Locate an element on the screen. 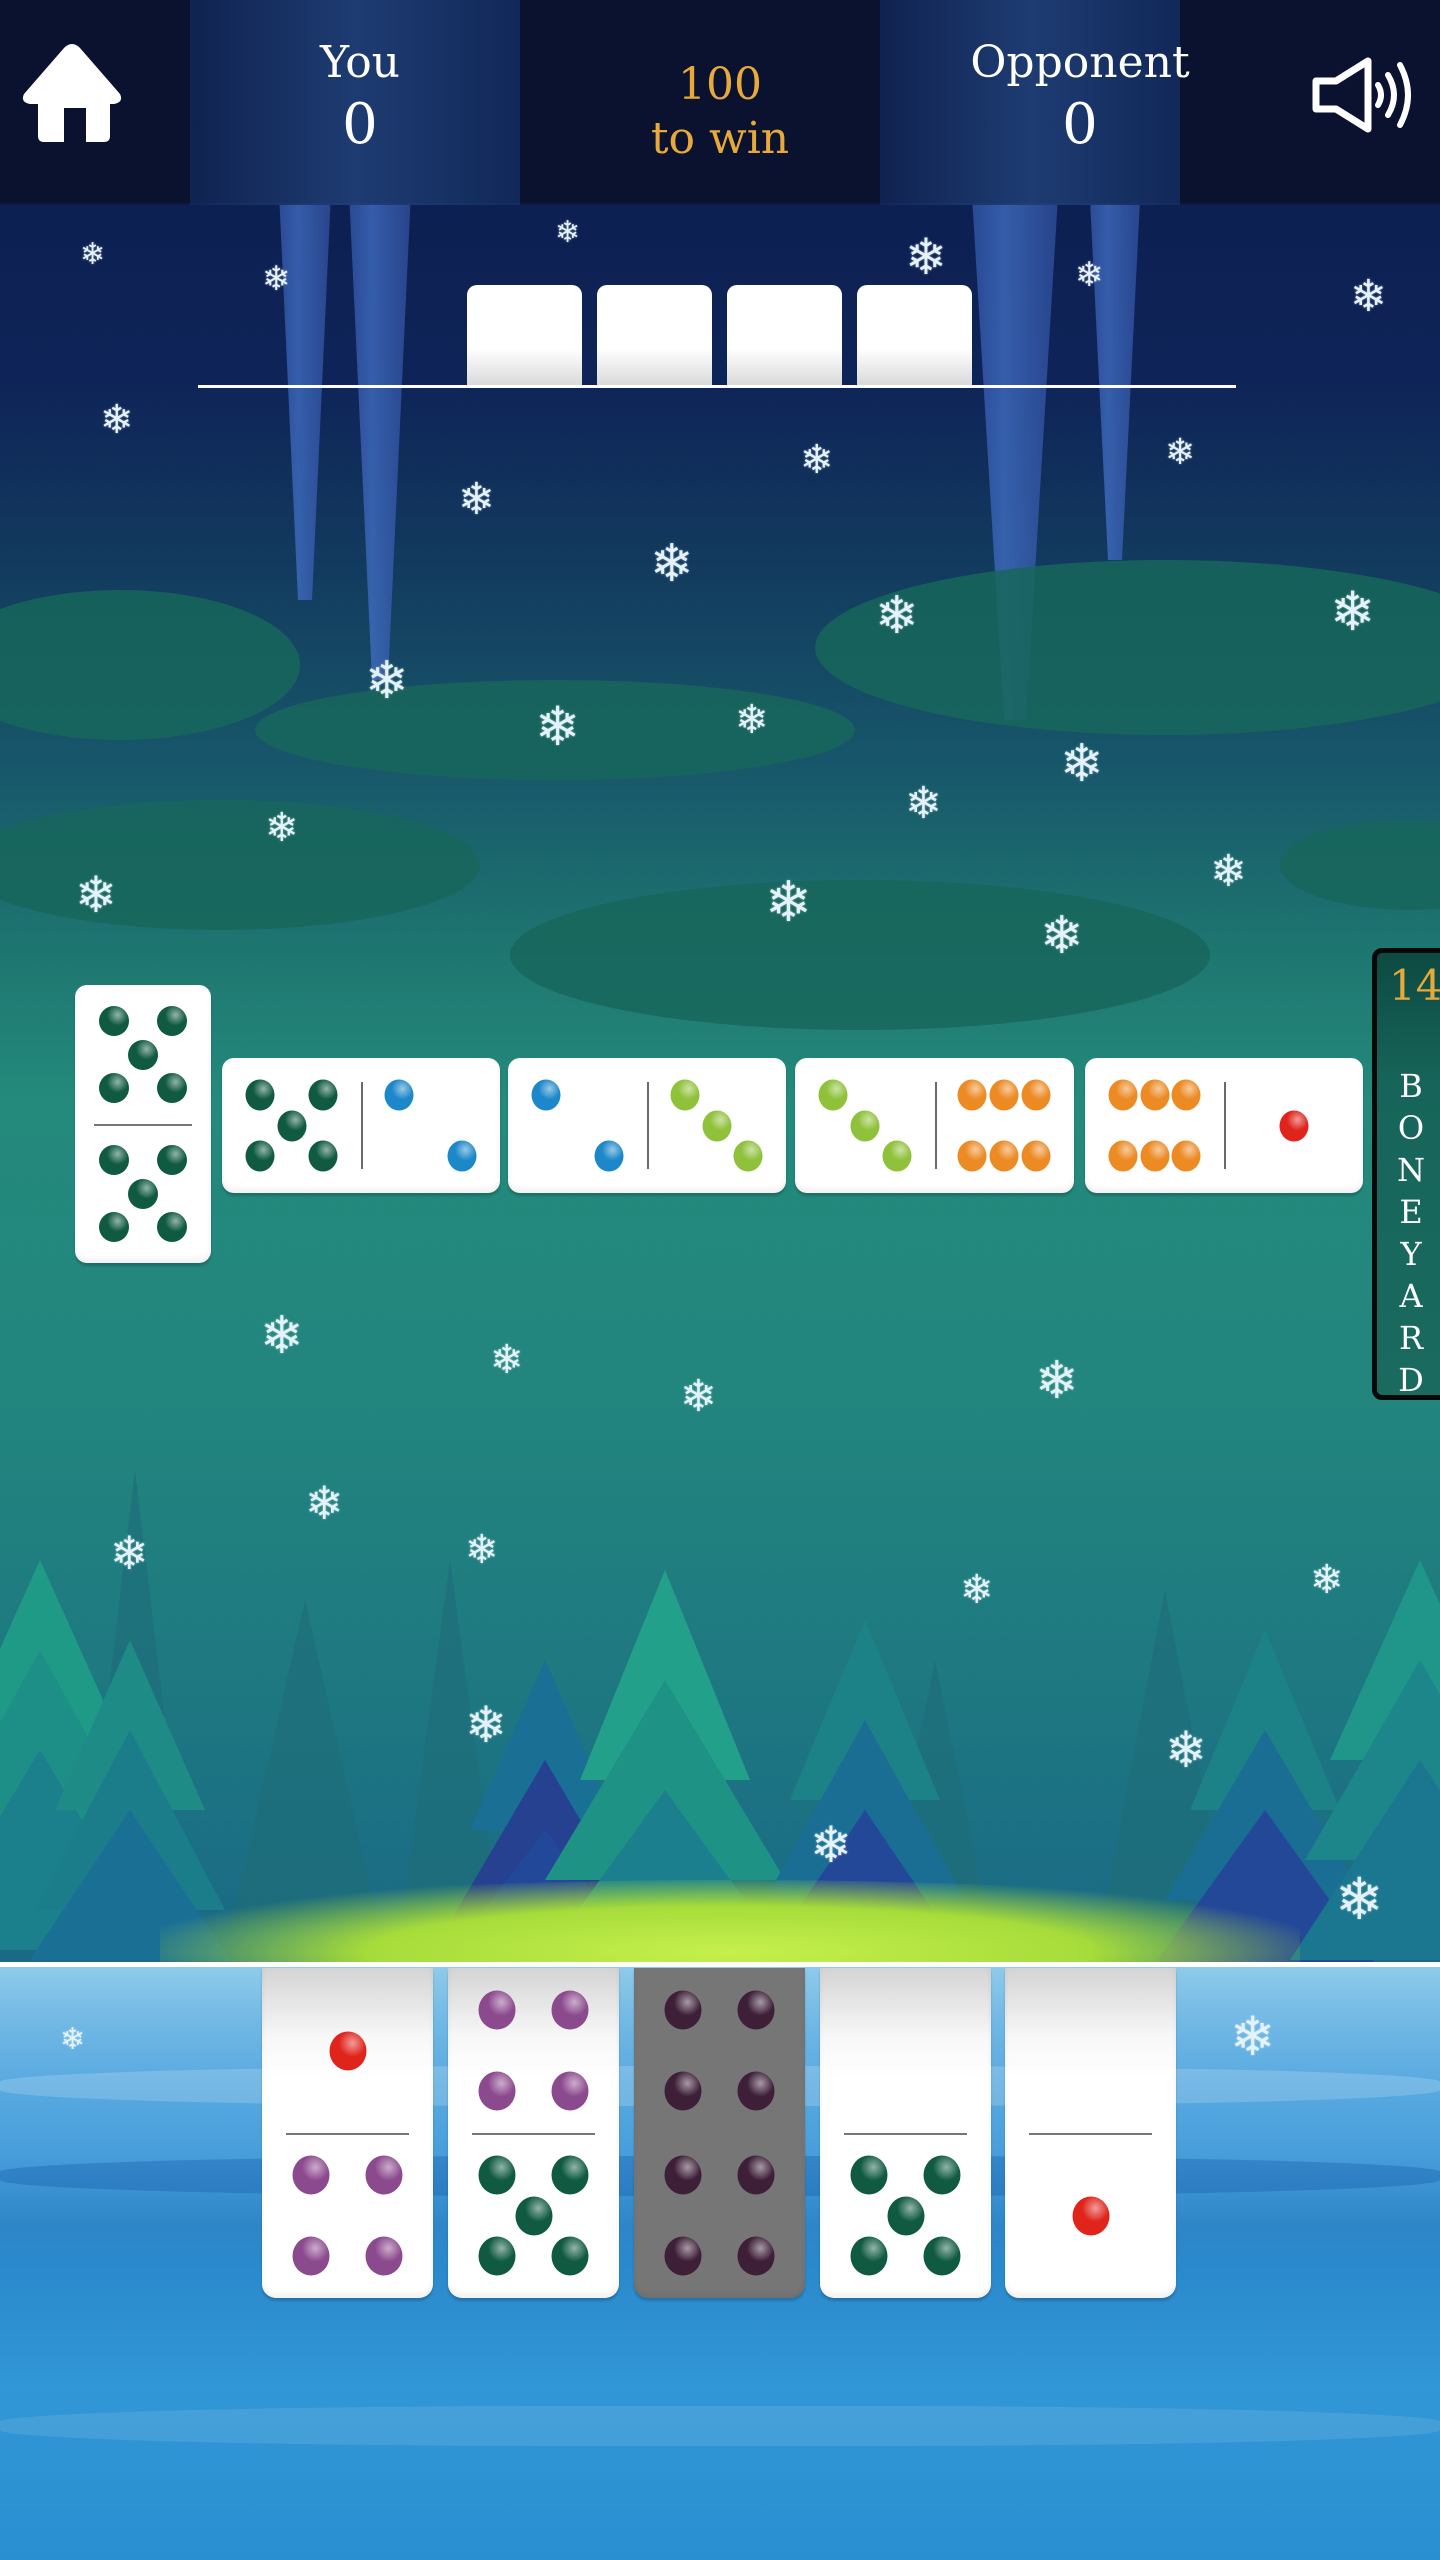 This screenshot has width=1440, height=2560. player-score: You 0 is located at coordinates (360, 97).